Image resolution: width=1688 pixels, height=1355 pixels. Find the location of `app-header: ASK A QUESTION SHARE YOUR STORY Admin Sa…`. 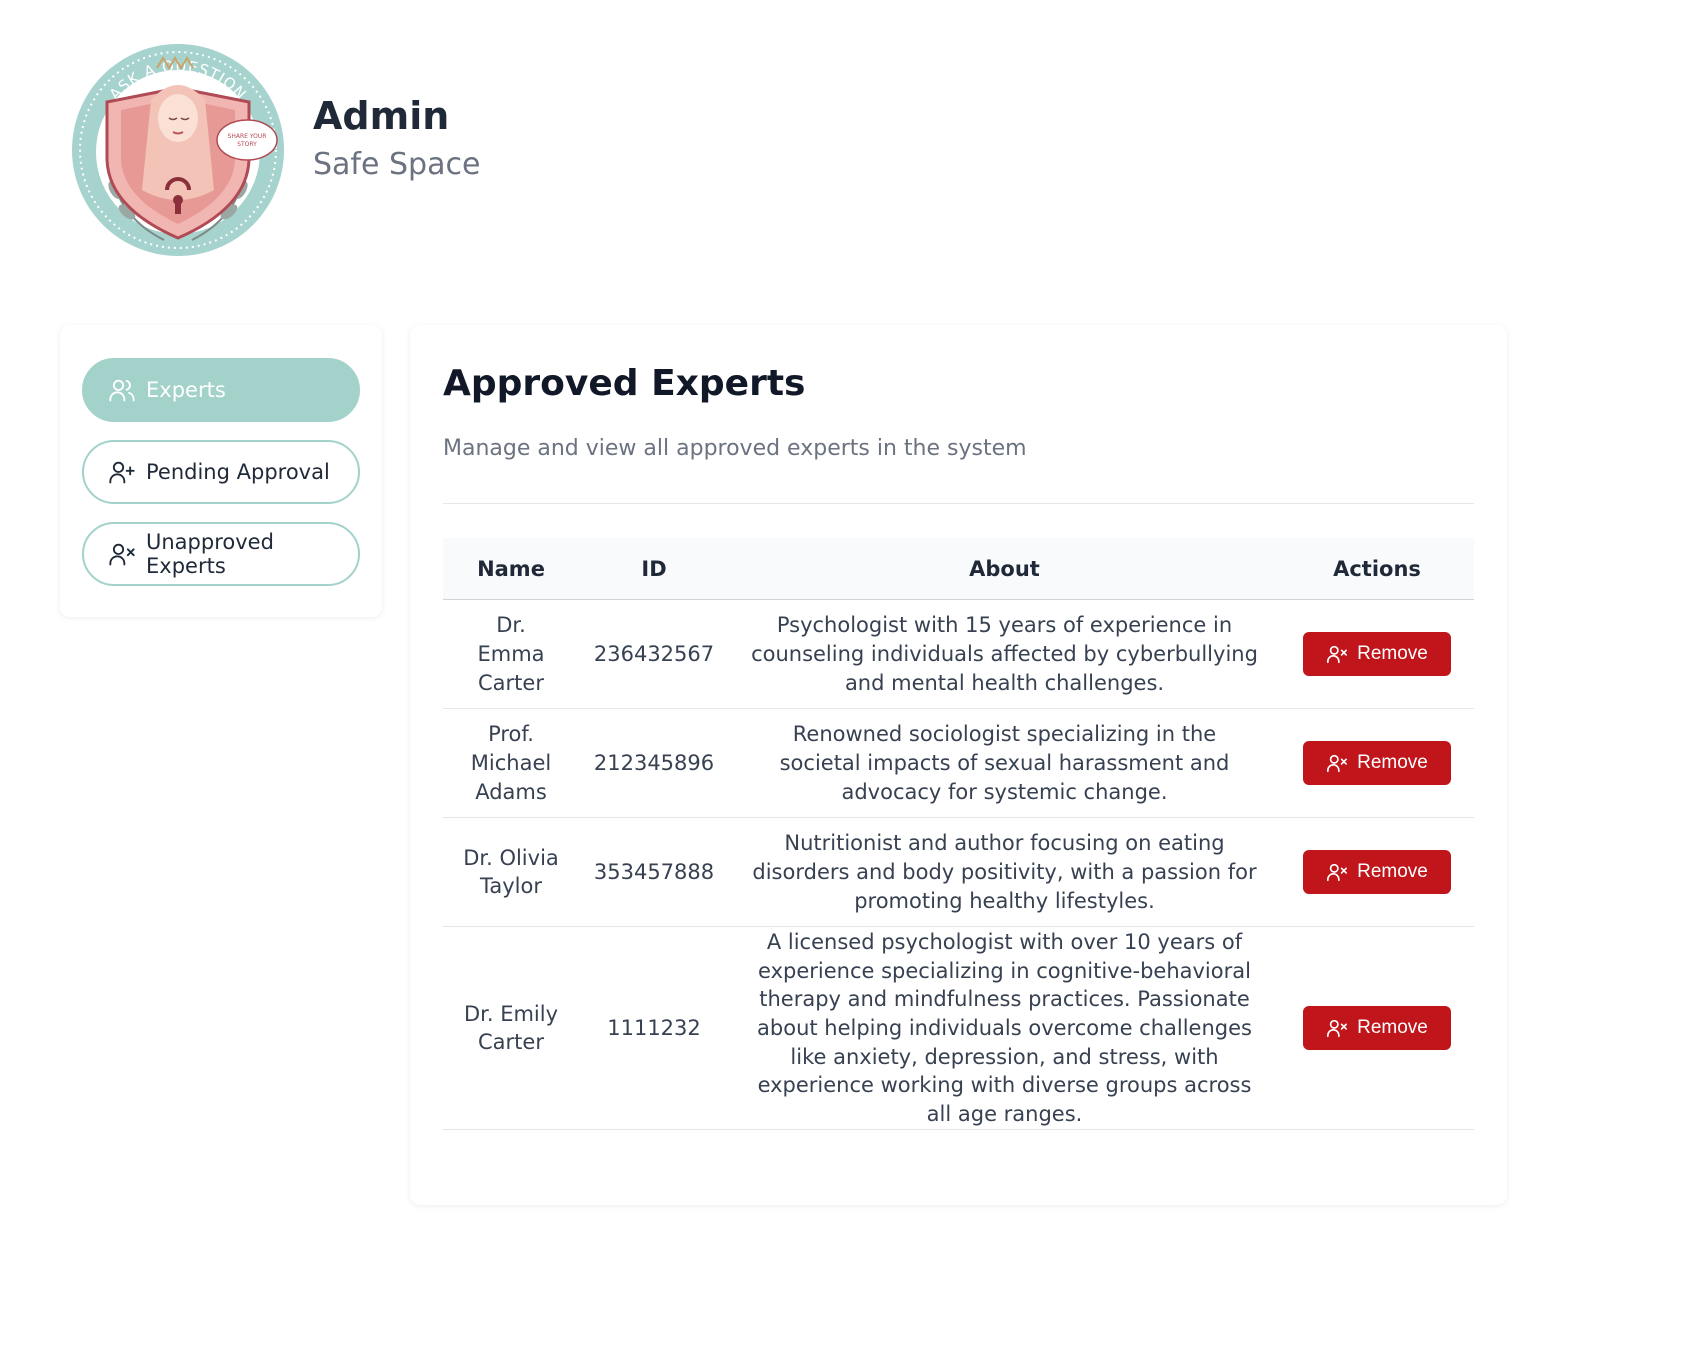

app-header: ASK A QUESTION SHARE YOUR STORY Admin Sa… is located at coordinates (274, 150).